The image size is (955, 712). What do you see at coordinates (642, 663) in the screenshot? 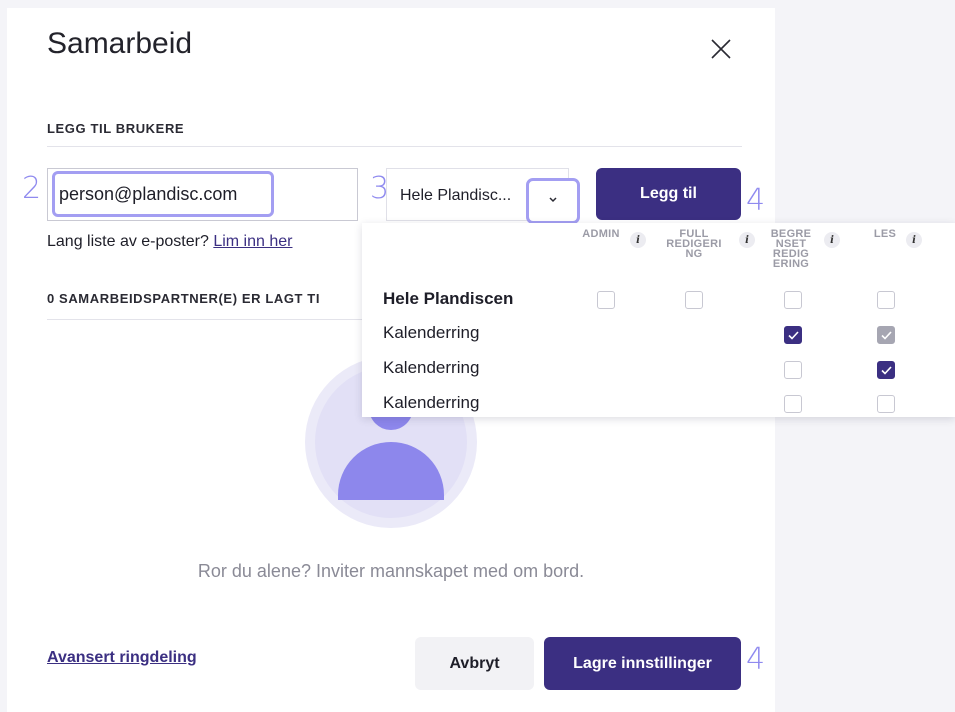
I see `save-button: Lagre innstillinger` at bounding box center [642, 663].